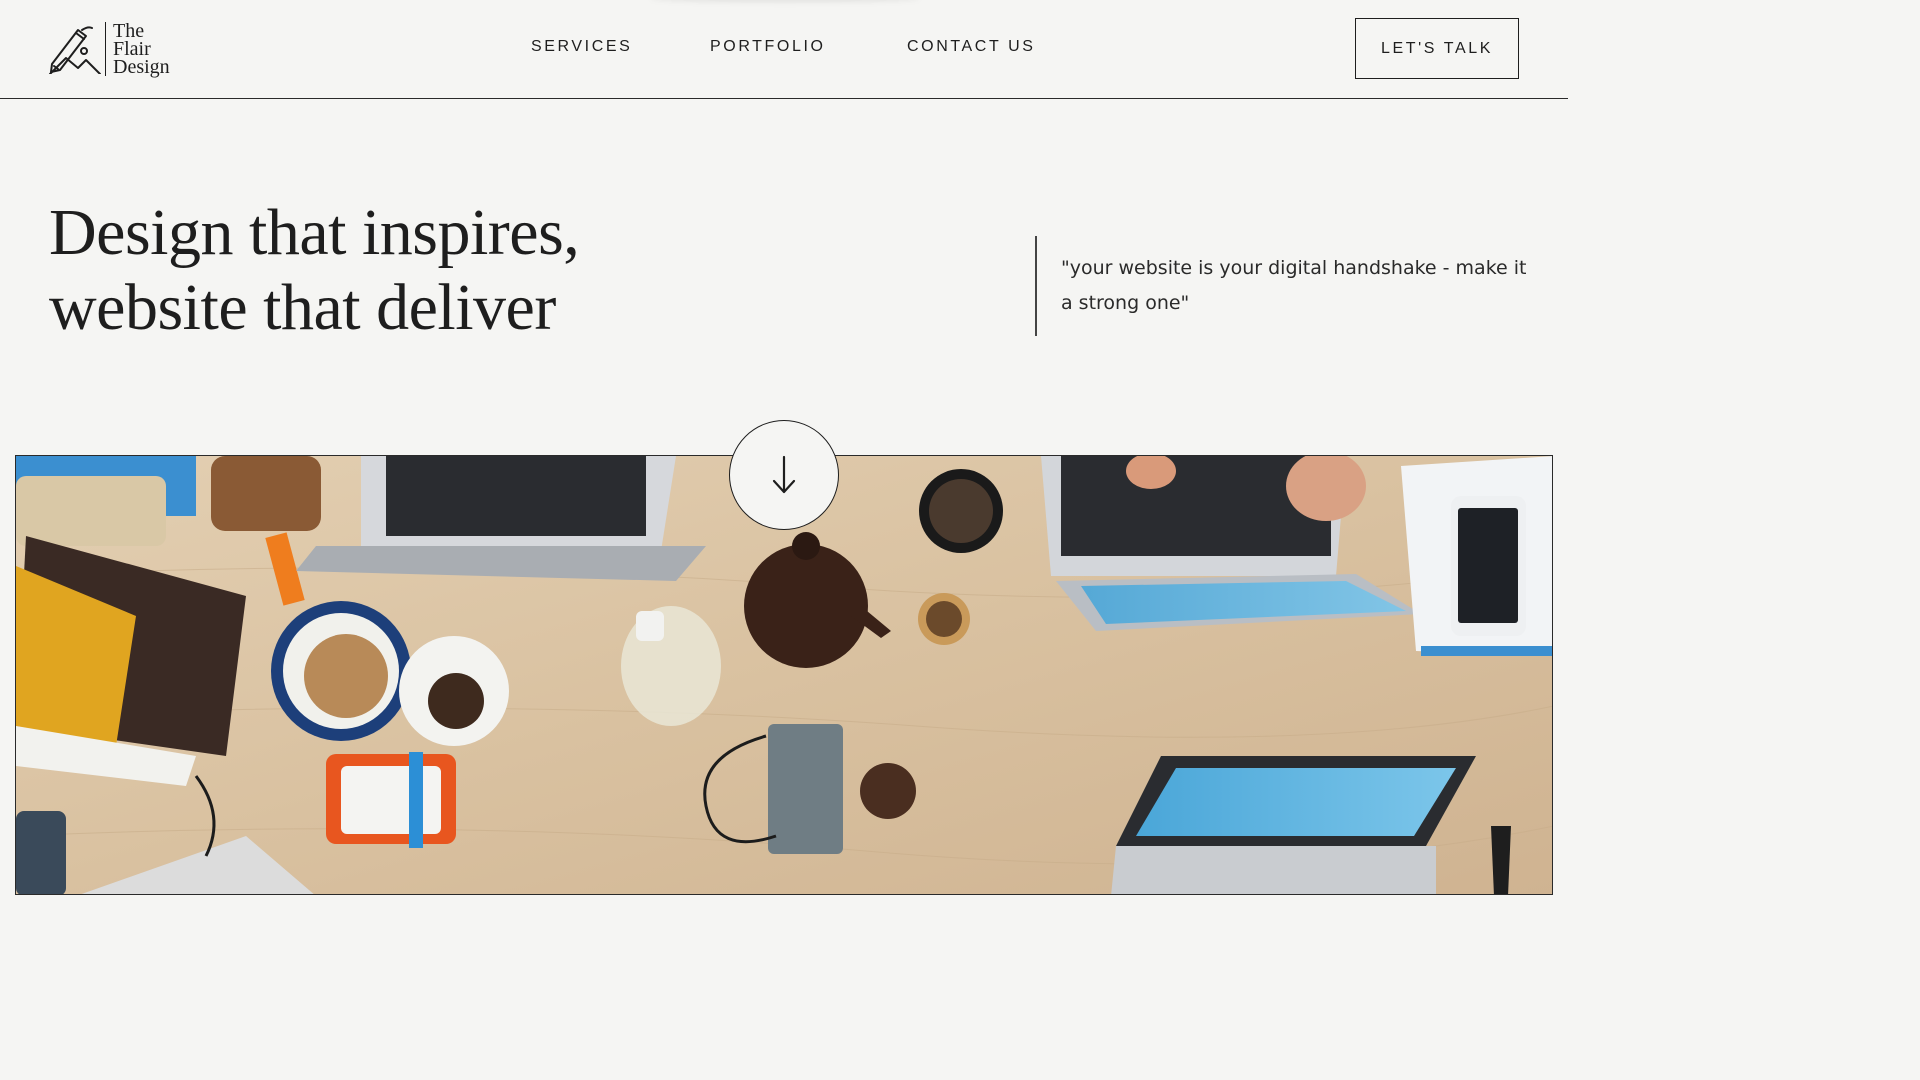 This screenshot has height=1080, width=1920. What do you see at coordinates (1036, 286) in the screenshot?
I see `quote-divider` at bounding box center [1036, 286].